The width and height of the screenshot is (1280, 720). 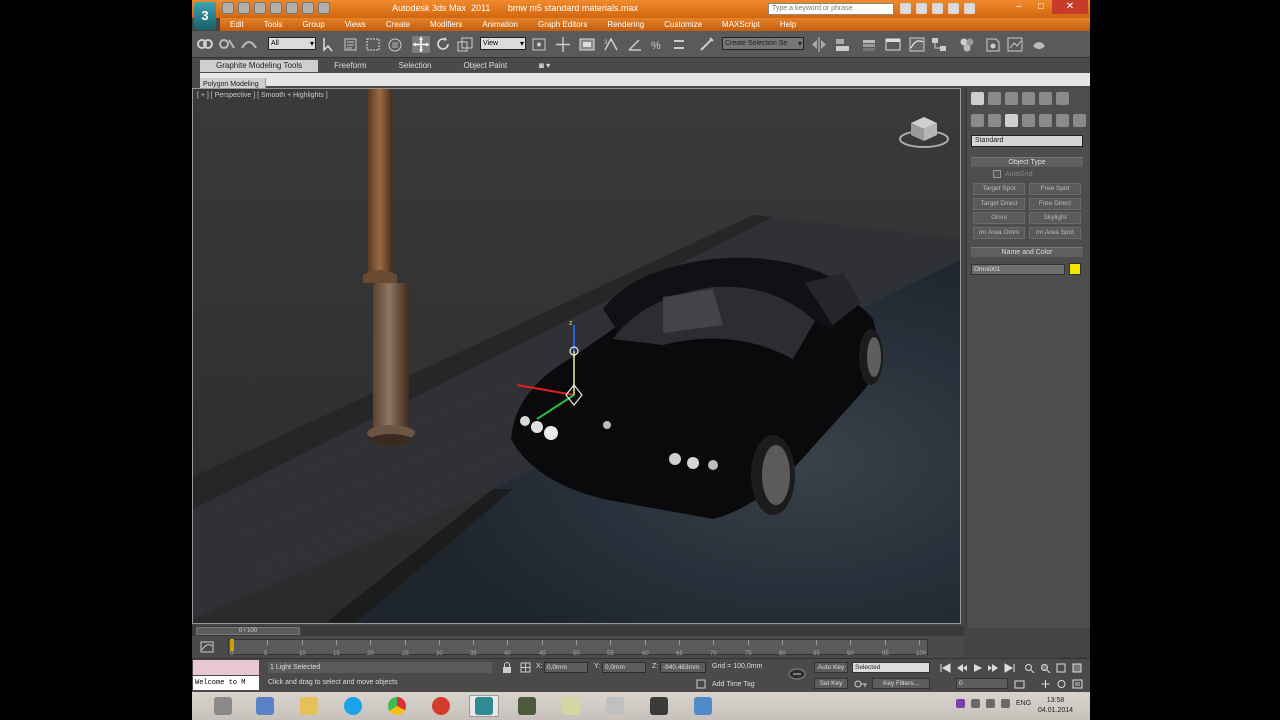 What do you see at coordinates (421, 44) in the screenshot?
I see `select-and-move-icon` at bounding box center [421, 44].